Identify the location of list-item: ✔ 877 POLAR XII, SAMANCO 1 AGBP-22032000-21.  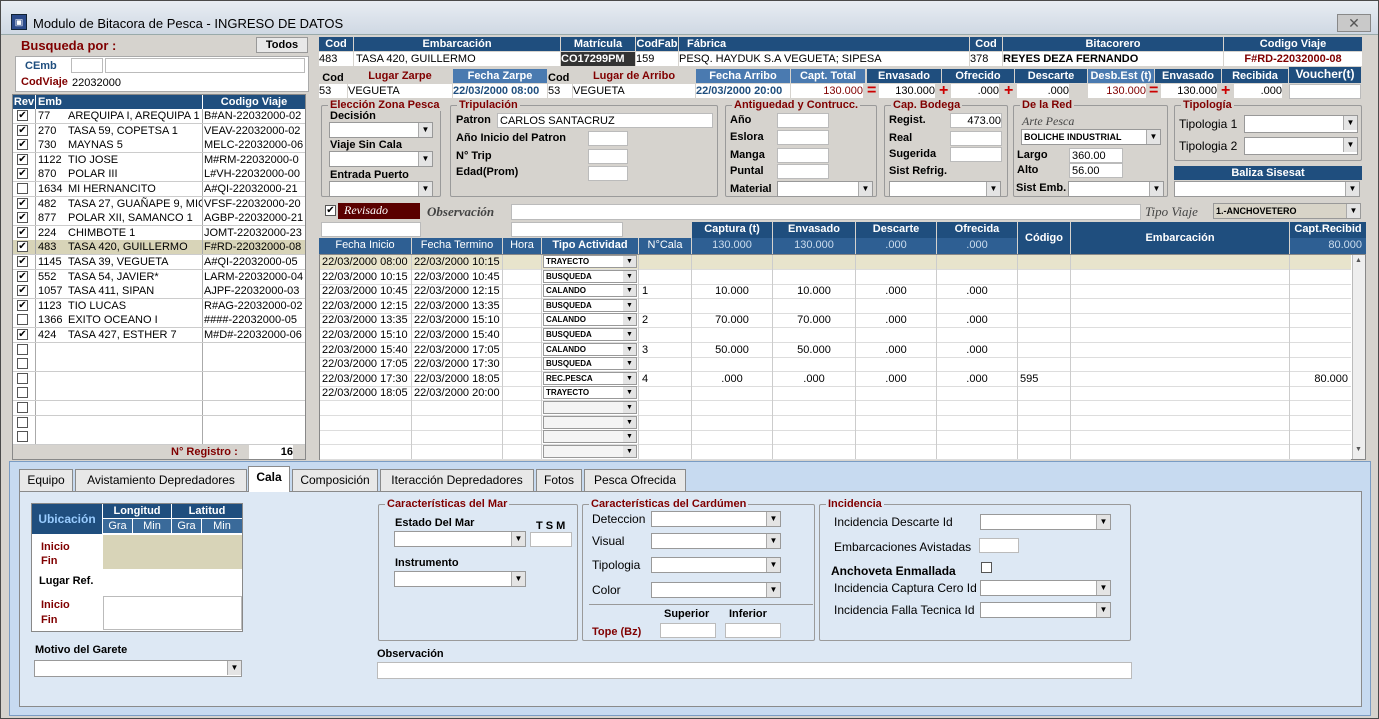
(159, 218).